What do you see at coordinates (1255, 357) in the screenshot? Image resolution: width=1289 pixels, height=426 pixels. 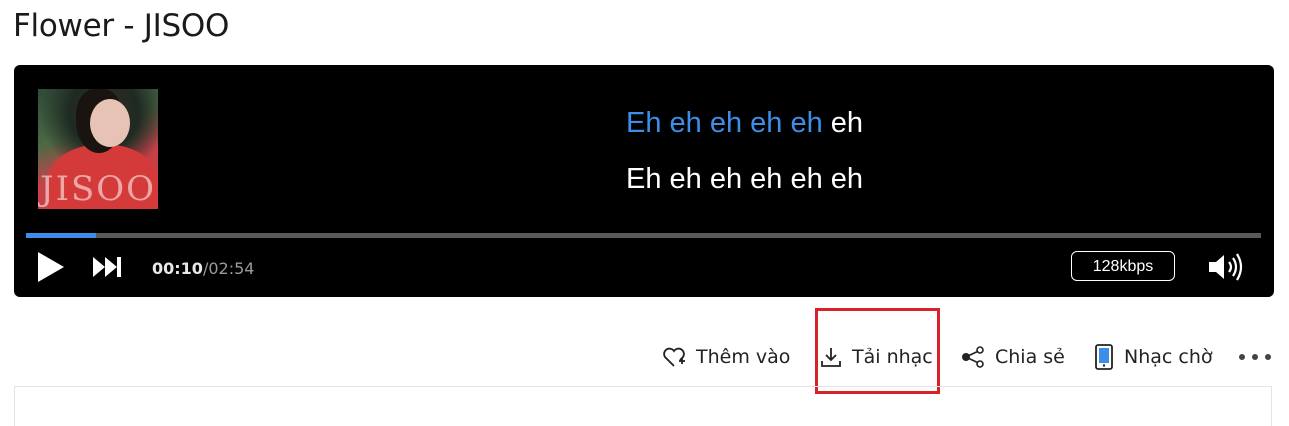 I see `more-icon` at bounding box center [1255, 357].